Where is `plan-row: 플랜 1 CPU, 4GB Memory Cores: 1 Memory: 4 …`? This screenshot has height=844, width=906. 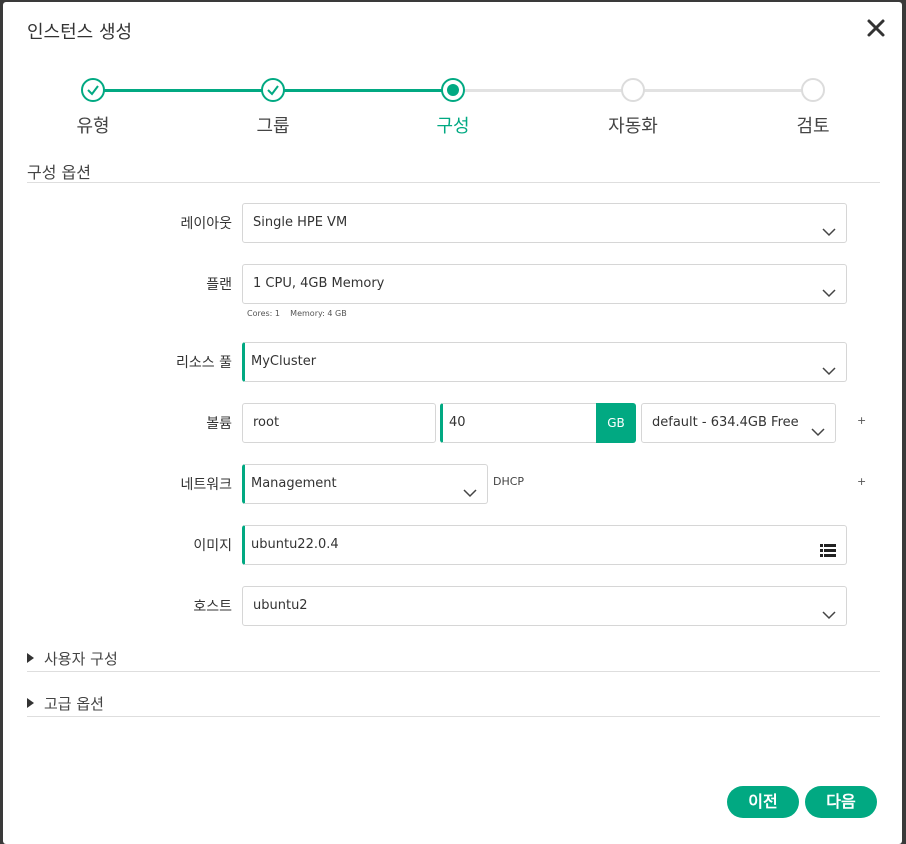 plan-row: 플랜 1 CPU, 4GB Memory Cores: 1 Memory: 4 … is located at coordinates (452, 291).